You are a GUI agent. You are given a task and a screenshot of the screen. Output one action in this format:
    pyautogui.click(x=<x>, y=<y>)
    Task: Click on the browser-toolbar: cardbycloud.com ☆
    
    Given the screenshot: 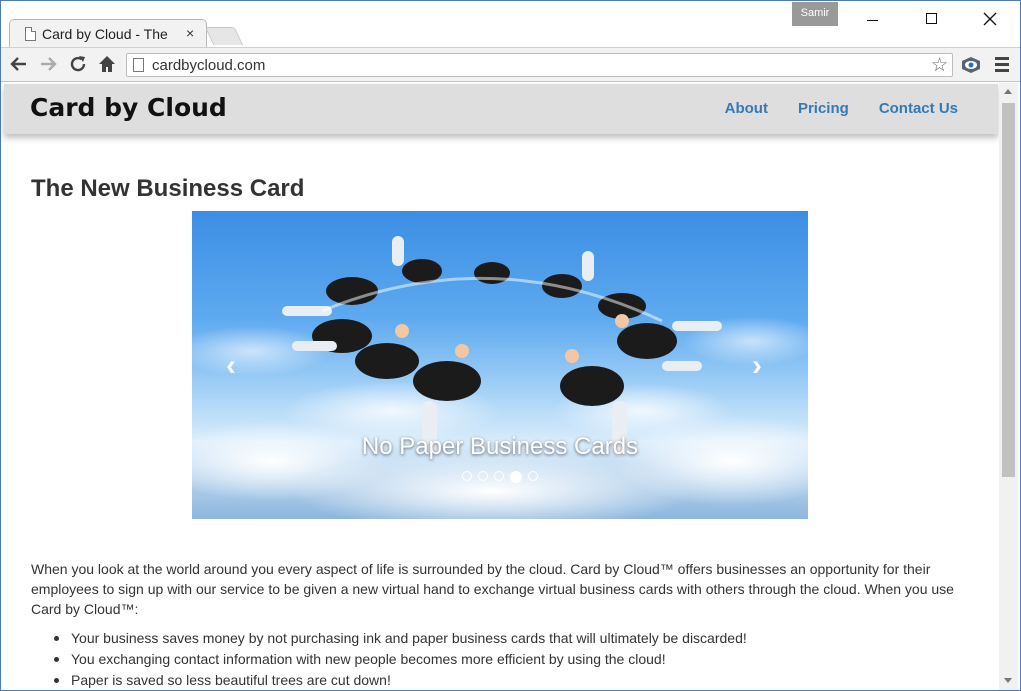 What is the action you would take?
    pyautogui.click(x=510, y=64)
    